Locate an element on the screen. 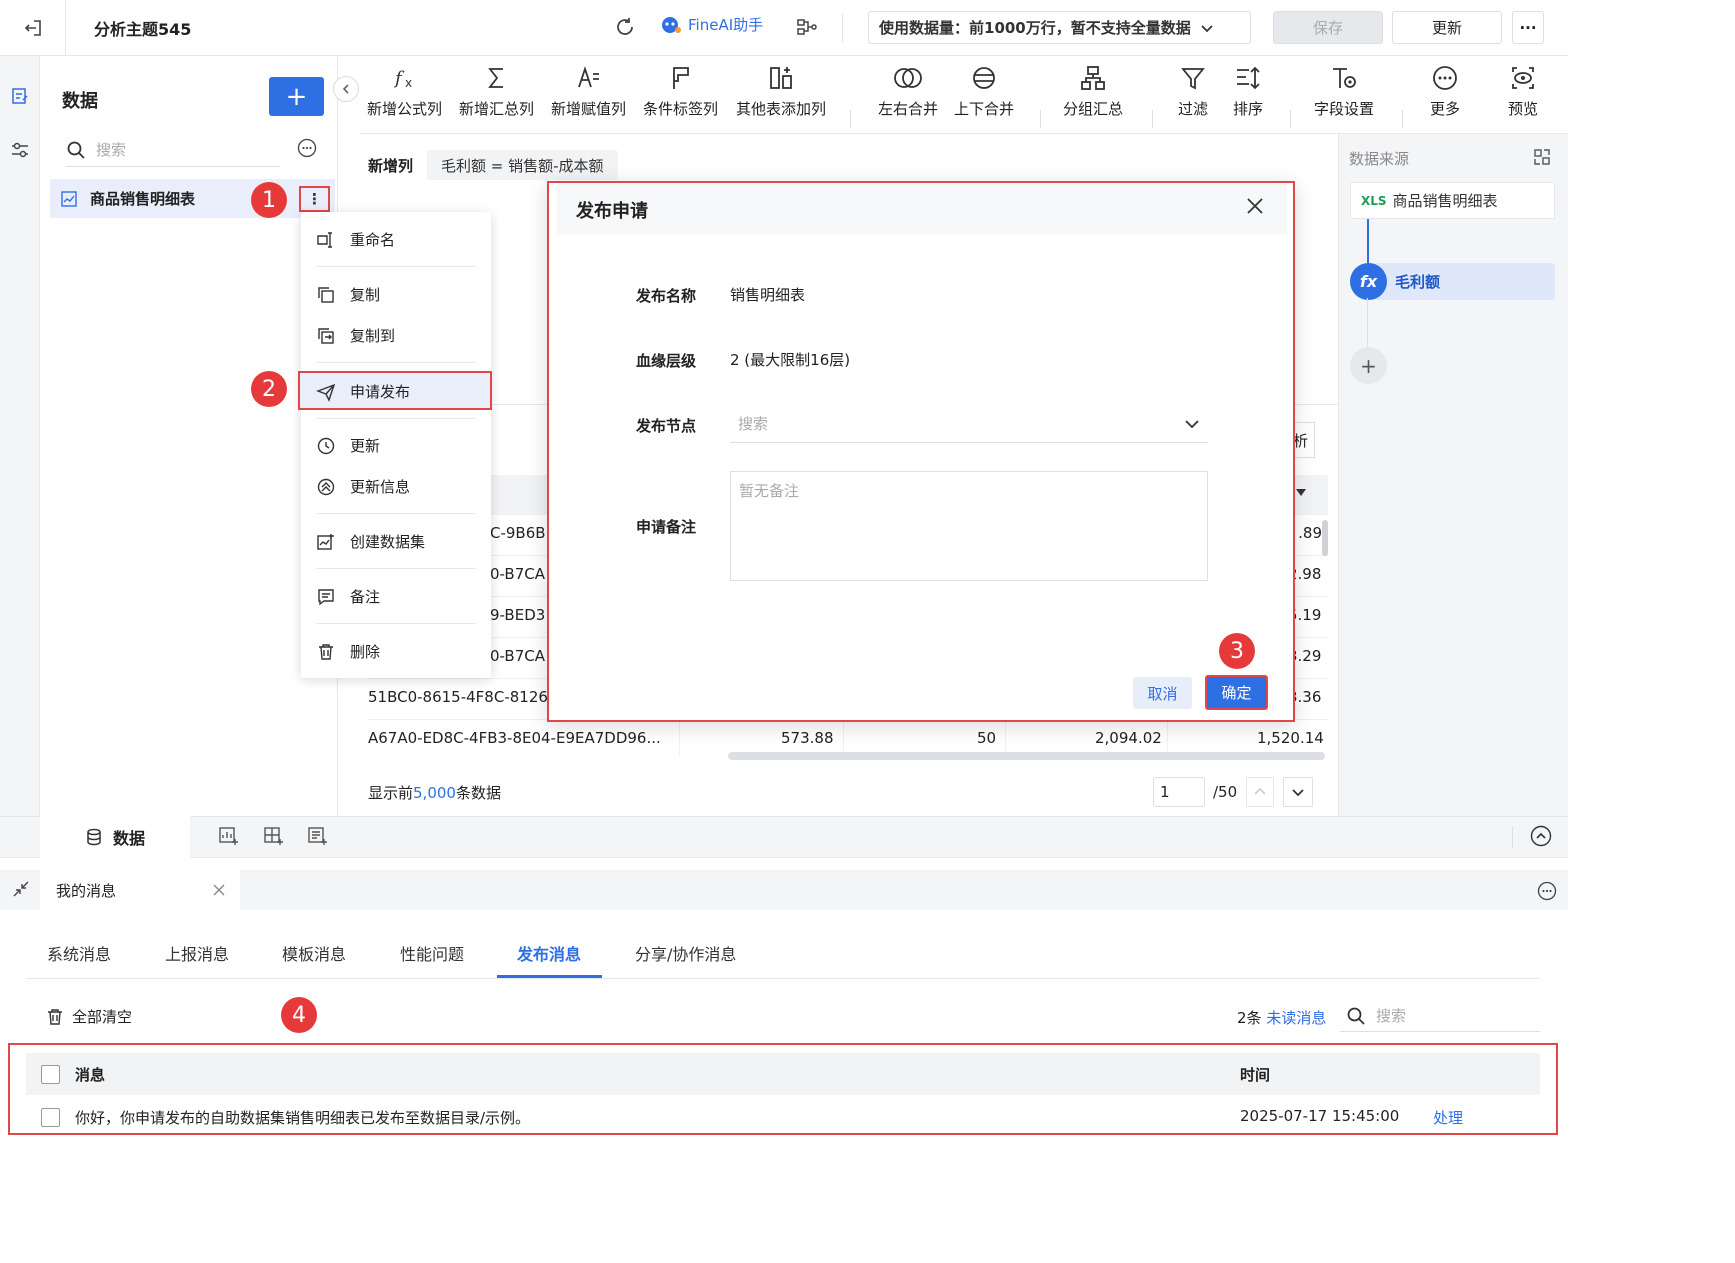 Image resolution: width=1735 pixels, height=1263 pixels. add-component-icon is located at coordinates (229, 836).